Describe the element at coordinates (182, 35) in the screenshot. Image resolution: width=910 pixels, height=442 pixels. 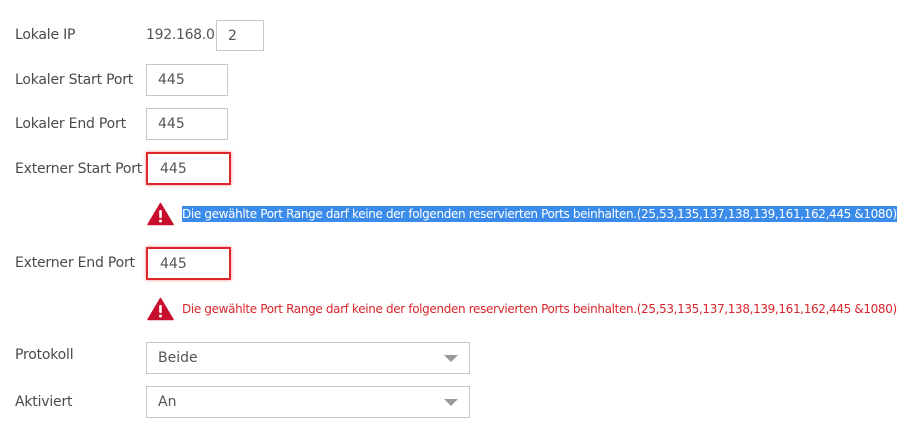
I see `local-ip-prefix: 192.168.0.` at that location.